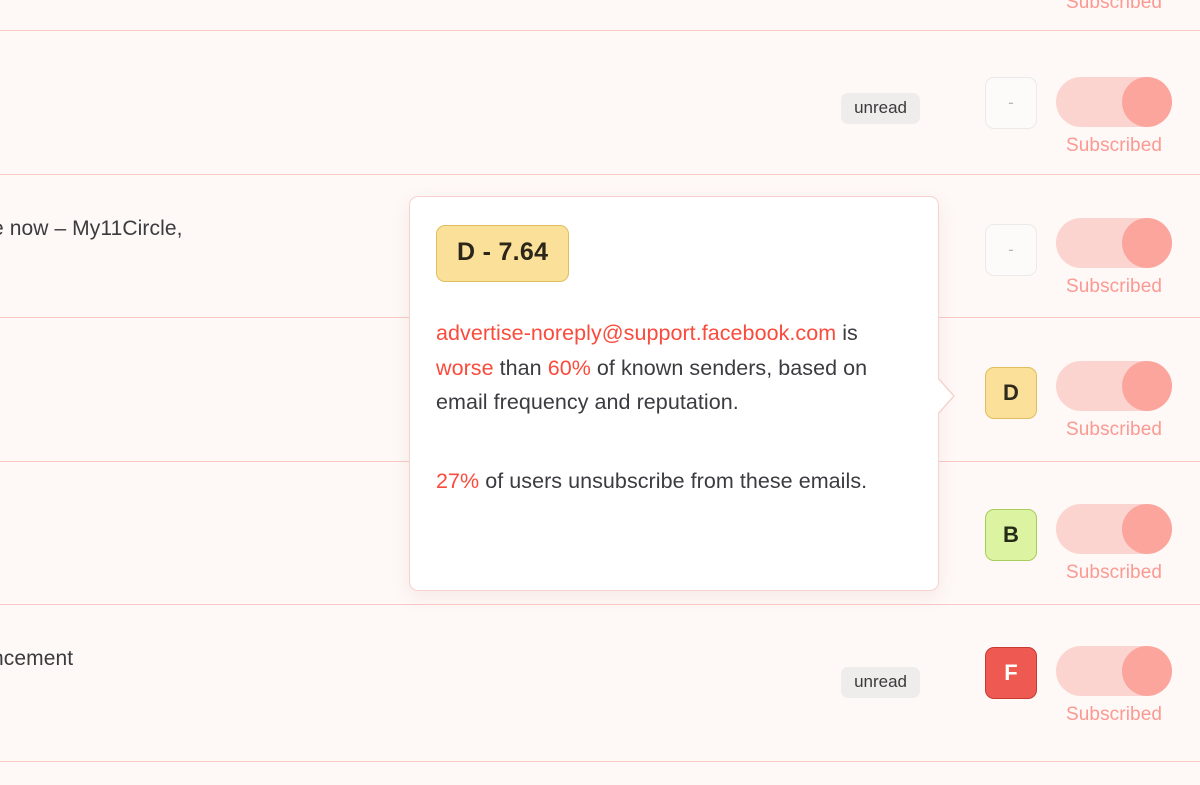 This screenshot has width=1200, height=785. I want to click on percent-known-senders: 60%, so click(569, 367).